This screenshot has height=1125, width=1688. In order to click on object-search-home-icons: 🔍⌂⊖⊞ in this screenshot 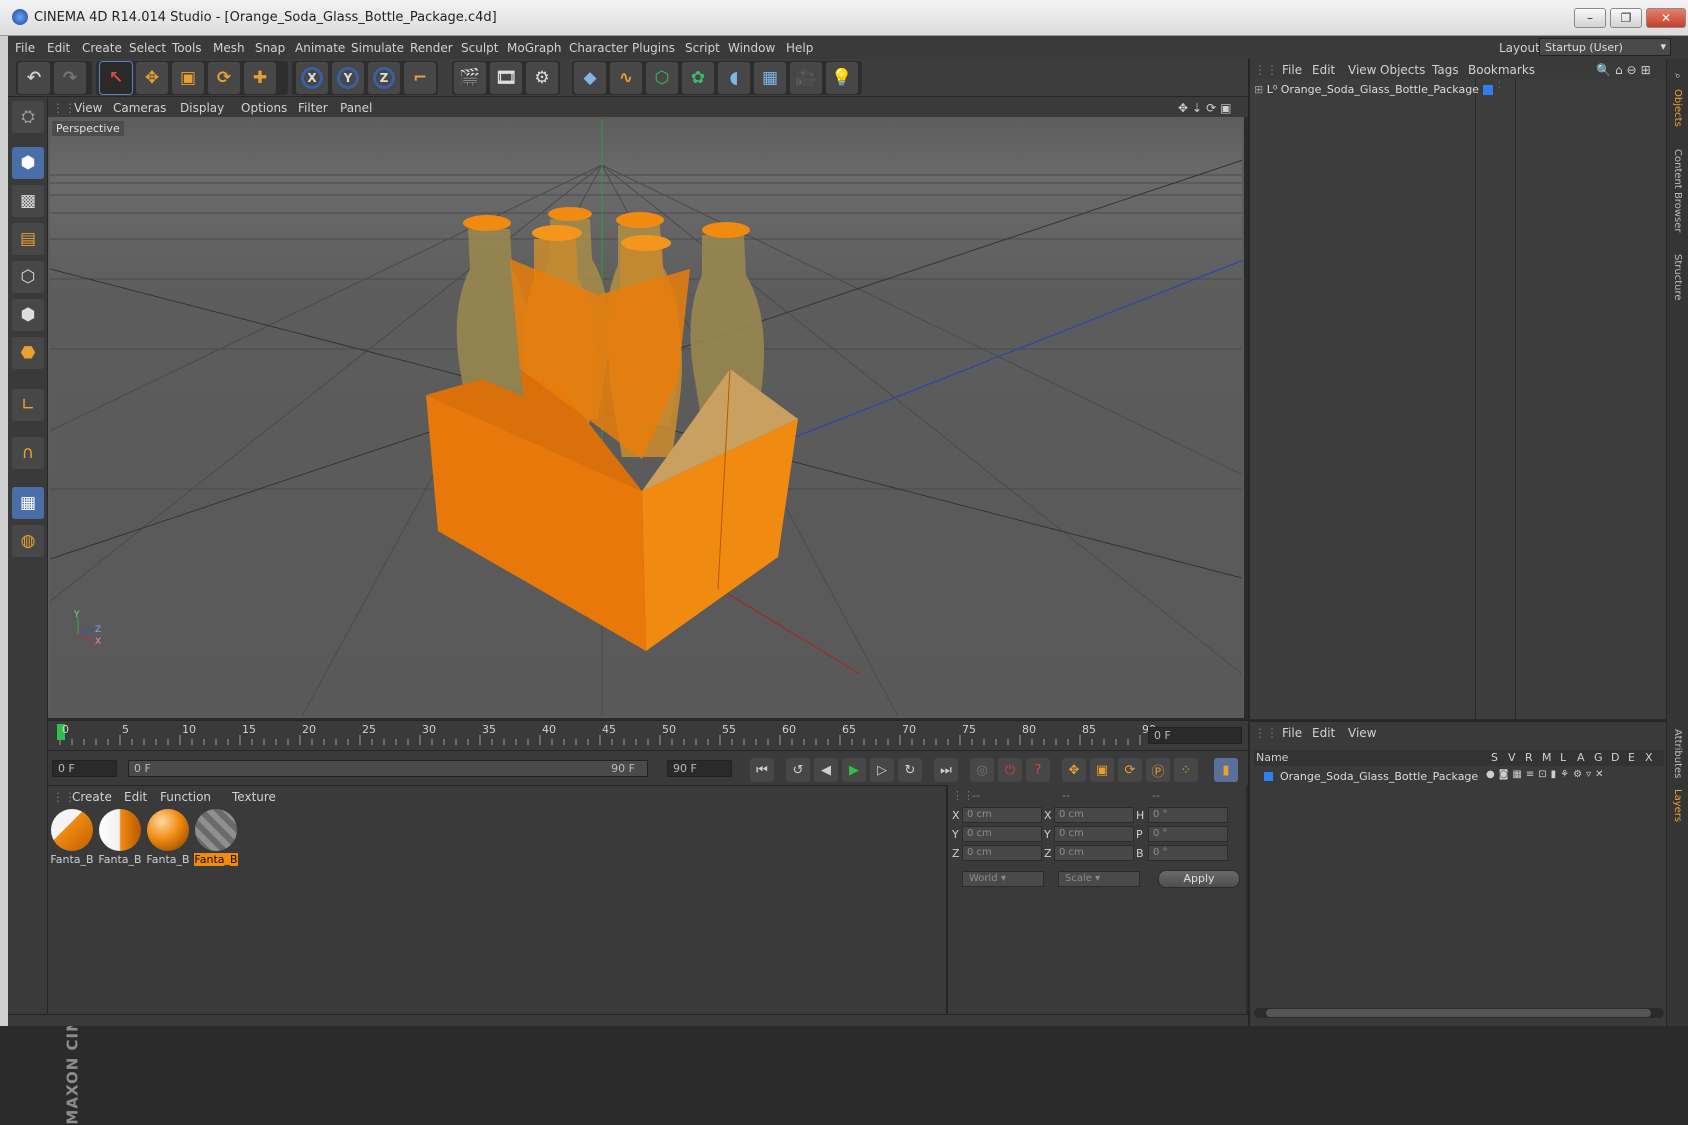, I will do `click(1625, 70)`.